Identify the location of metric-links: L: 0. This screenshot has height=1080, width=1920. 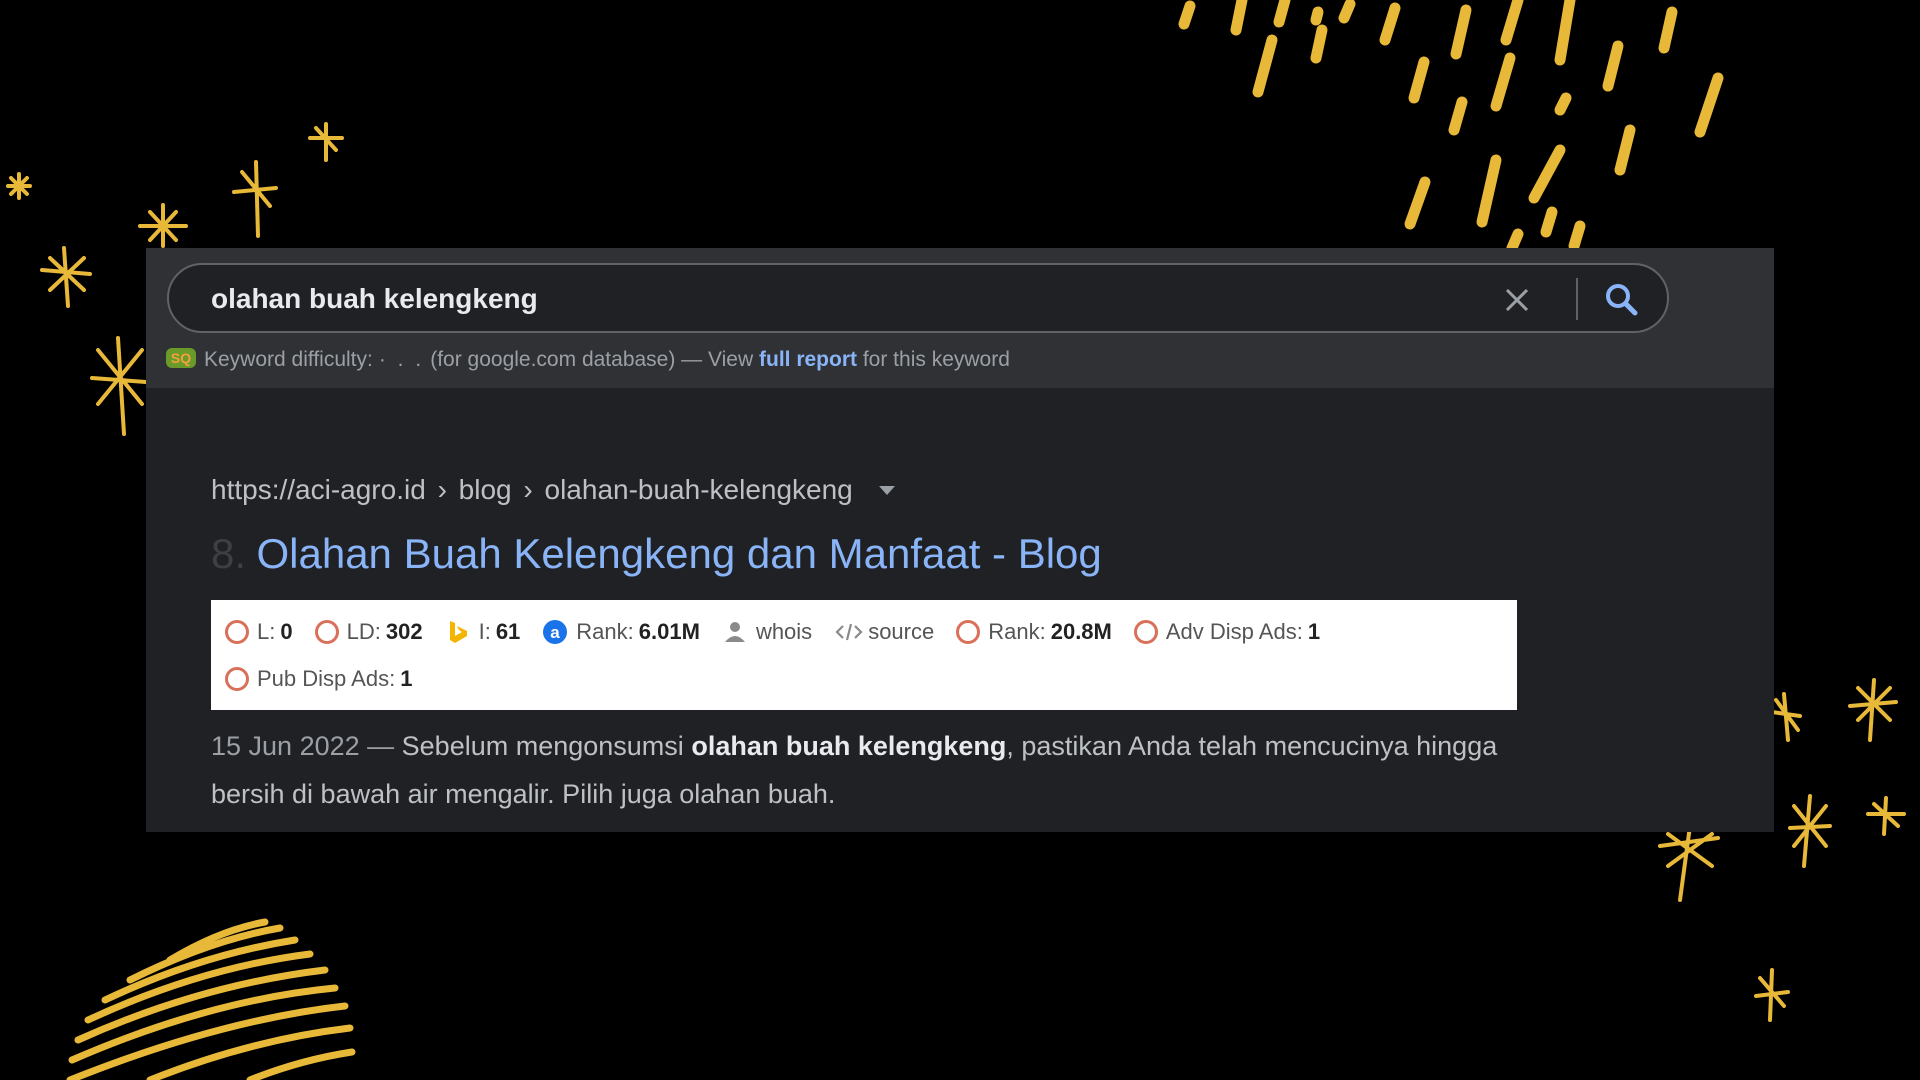
(259, 632).